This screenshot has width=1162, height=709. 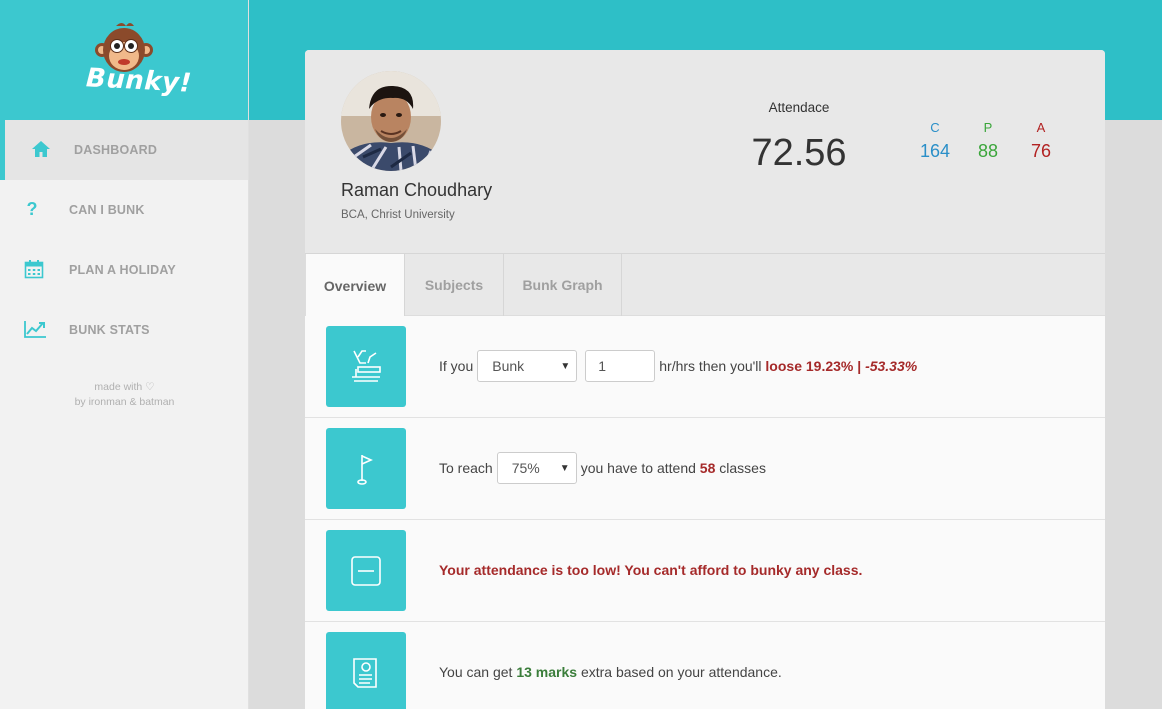 What do you see at coordinates (116, 150) in the screenshot?
I see `sidebar-item-label: DASHBOARD` at bounding box center [116, 150].